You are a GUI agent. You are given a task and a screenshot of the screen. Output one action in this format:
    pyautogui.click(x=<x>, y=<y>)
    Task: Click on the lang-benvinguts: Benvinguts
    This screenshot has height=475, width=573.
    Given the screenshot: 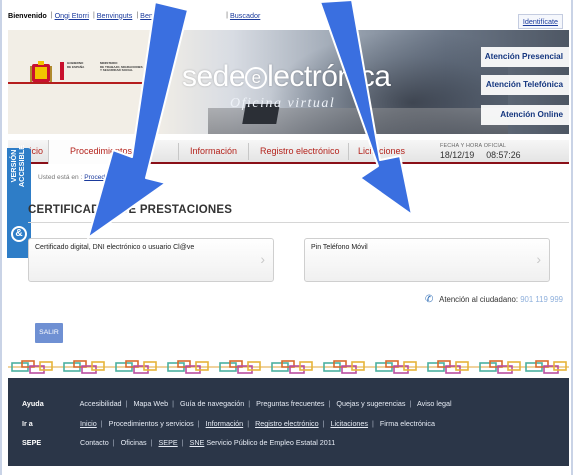 What is the action you would take?
    pyautogui.click(x=115, y=15)
    